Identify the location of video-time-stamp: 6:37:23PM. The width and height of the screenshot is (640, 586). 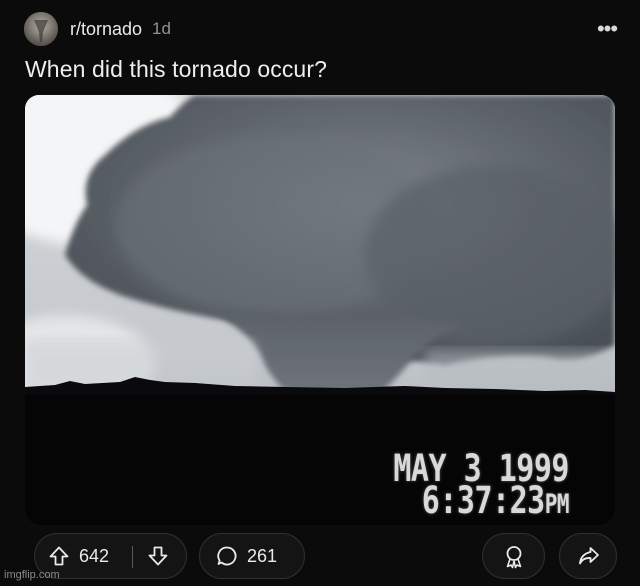
(495, 501).